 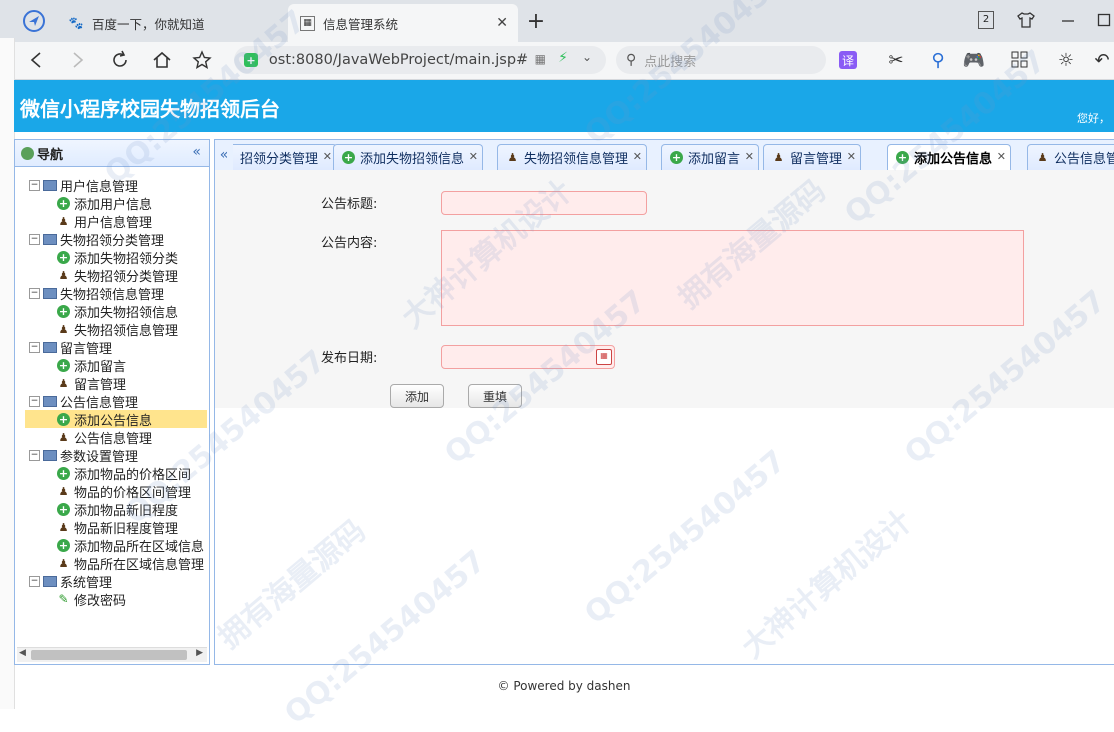 What do you see at coordinates (34, 21) in the screenshot?
I see `browser-logo-icon` at bounding box center [34, 21].